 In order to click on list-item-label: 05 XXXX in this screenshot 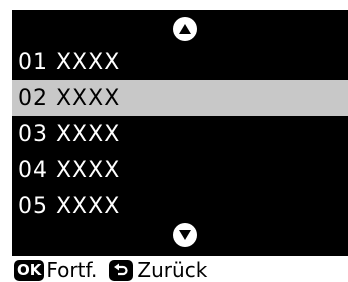, I will do `click(69, 206)`.